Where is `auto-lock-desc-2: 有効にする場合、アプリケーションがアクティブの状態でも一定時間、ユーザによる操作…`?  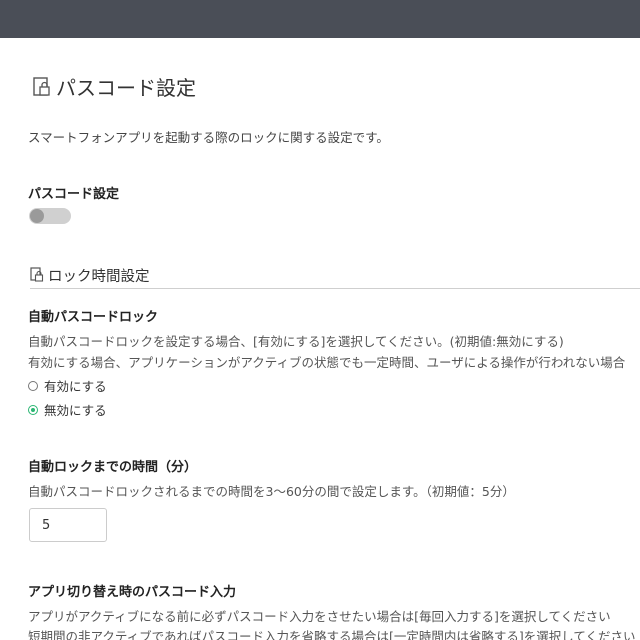
auto-lock-desc-2: 有効にする場合、アプリケーションがアクティブの状態でも一定時間、ユーザによる操作… is located at coordinates (327, 362).